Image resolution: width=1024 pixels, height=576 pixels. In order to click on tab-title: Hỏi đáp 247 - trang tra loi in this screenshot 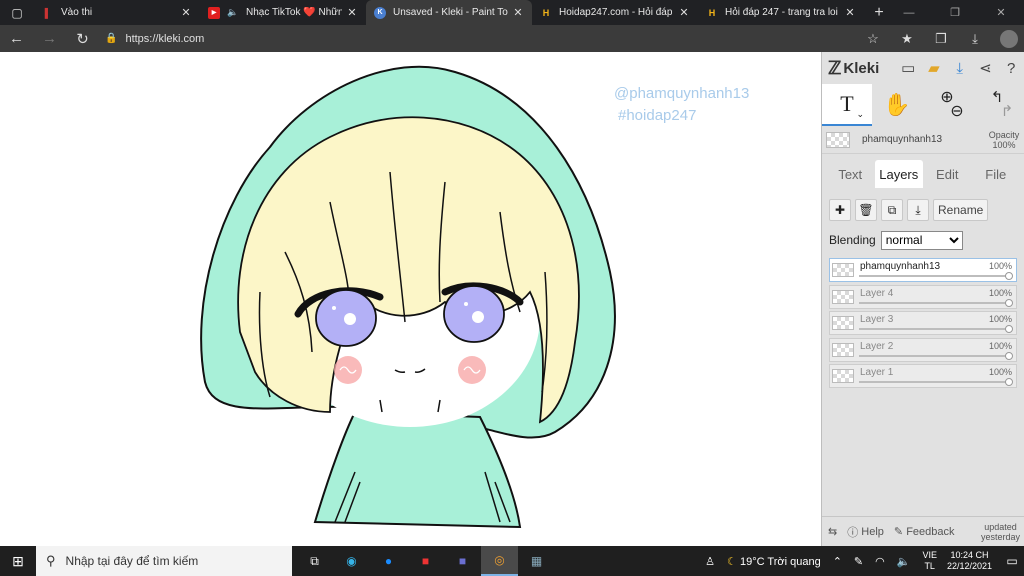, I will do `click(781, 12)`.